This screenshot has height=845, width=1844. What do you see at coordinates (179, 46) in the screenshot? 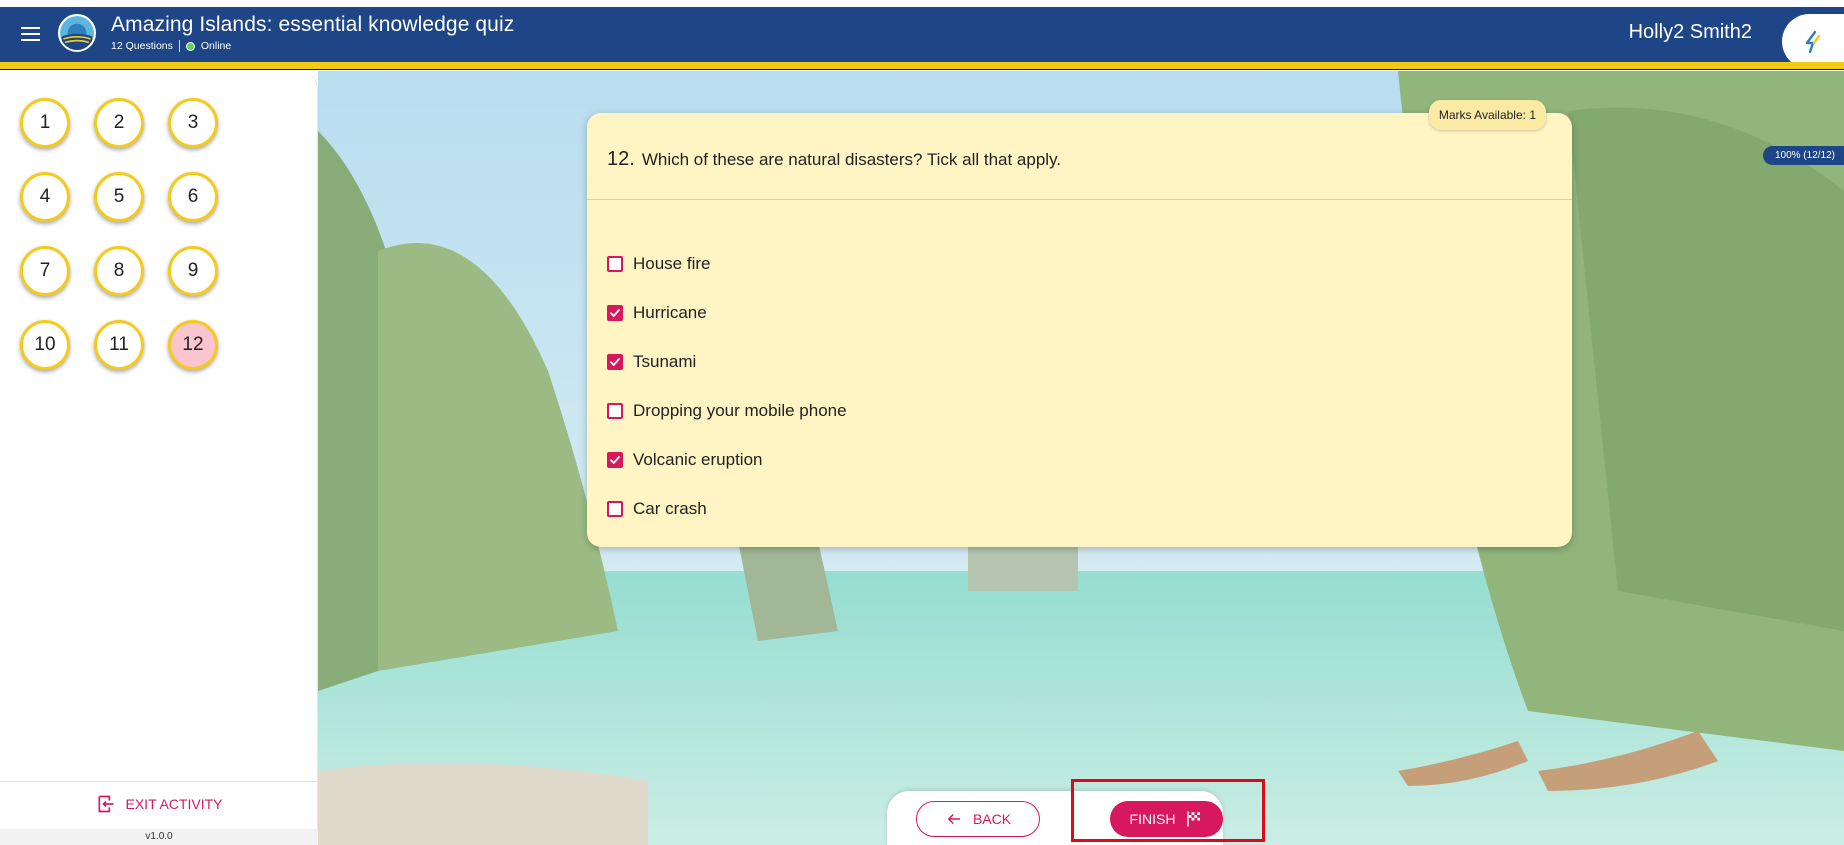
I see `divider` at bounding box center [179, 46].